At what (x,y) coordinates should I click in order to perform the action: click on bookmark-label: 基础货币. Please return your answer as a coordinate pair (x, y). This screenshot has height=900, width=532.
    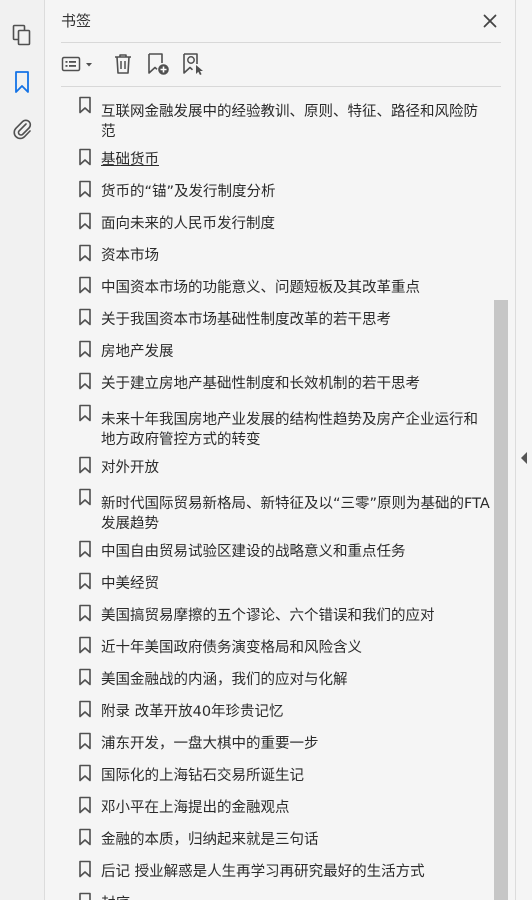
    Looking at the image, I should click on (130, 160).